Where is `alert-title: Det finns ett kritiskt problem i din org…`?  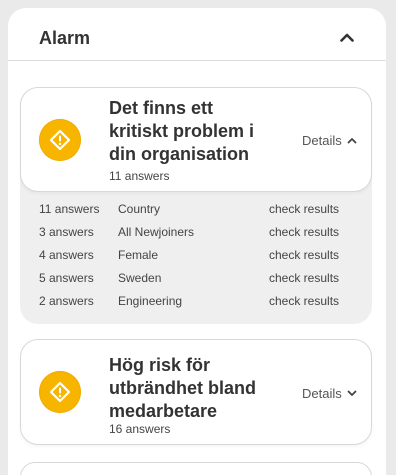
alert-title: Det finns ett kritiskt problem i din org… is located at coordinates (182, 131).